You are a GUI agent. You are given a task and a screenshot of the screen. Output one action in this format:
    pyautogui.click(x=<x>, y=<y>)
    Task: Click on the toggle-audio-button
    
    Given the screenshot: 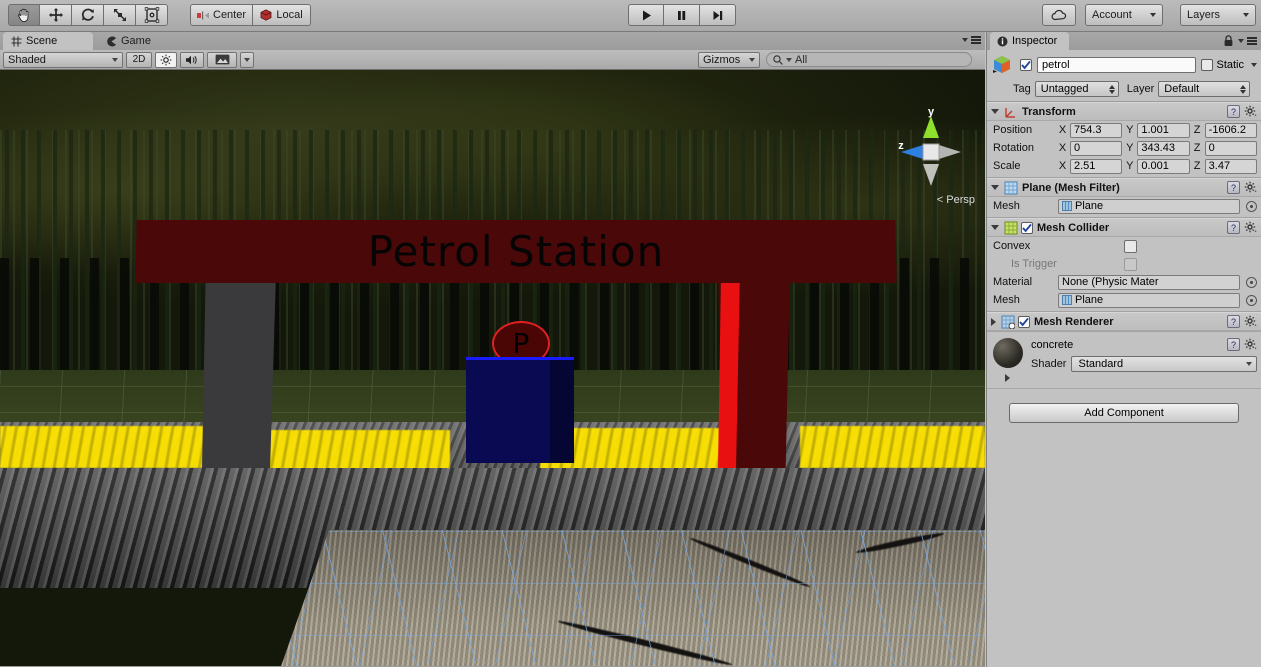 What is the action you would take?
    pyautogui.click(x=192, y=59)
    